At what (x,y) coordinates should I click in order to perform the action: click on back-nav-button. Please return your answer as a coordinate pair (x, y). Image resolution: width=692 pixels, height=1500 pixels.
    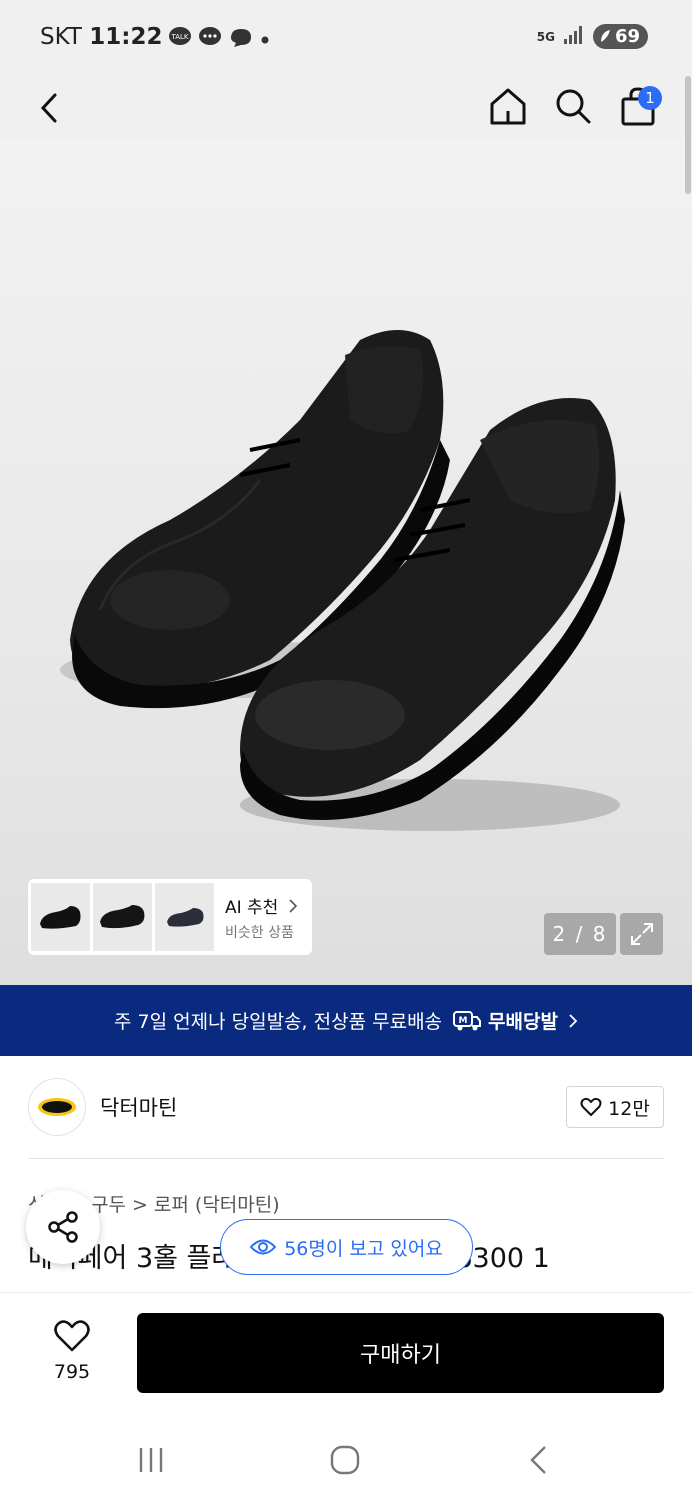
    Looking at the image, I should click on (539, 1460).